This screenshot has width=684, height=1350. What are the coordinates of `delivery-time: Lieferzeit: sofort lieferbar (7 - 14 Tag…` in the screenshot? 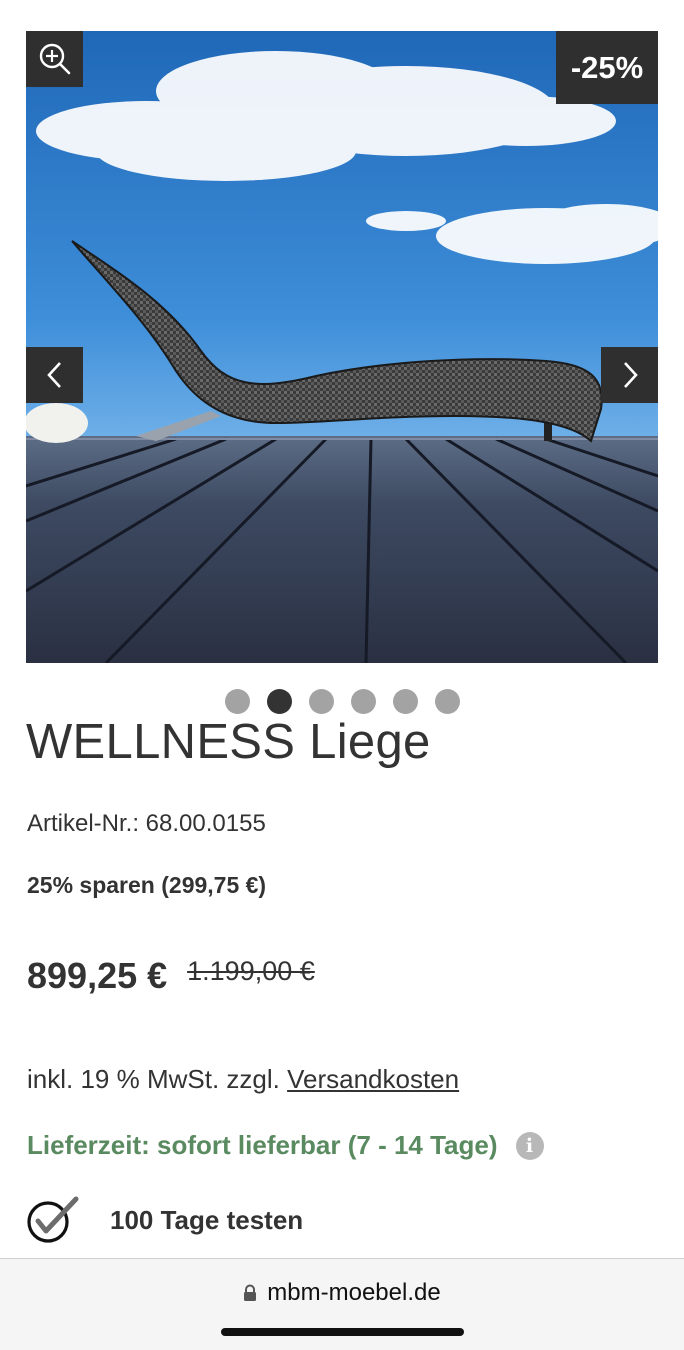 It's located at (262, 1145).